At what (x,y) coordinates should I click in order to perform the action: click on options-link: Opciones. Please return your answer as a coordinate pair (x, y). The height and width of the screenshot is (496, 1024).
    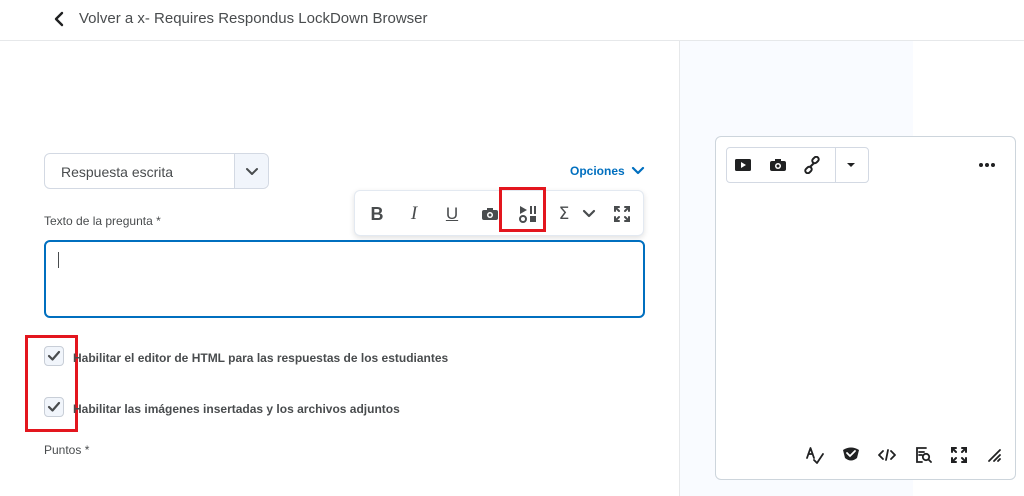
    Looking at the image, I should click on (607, 171).